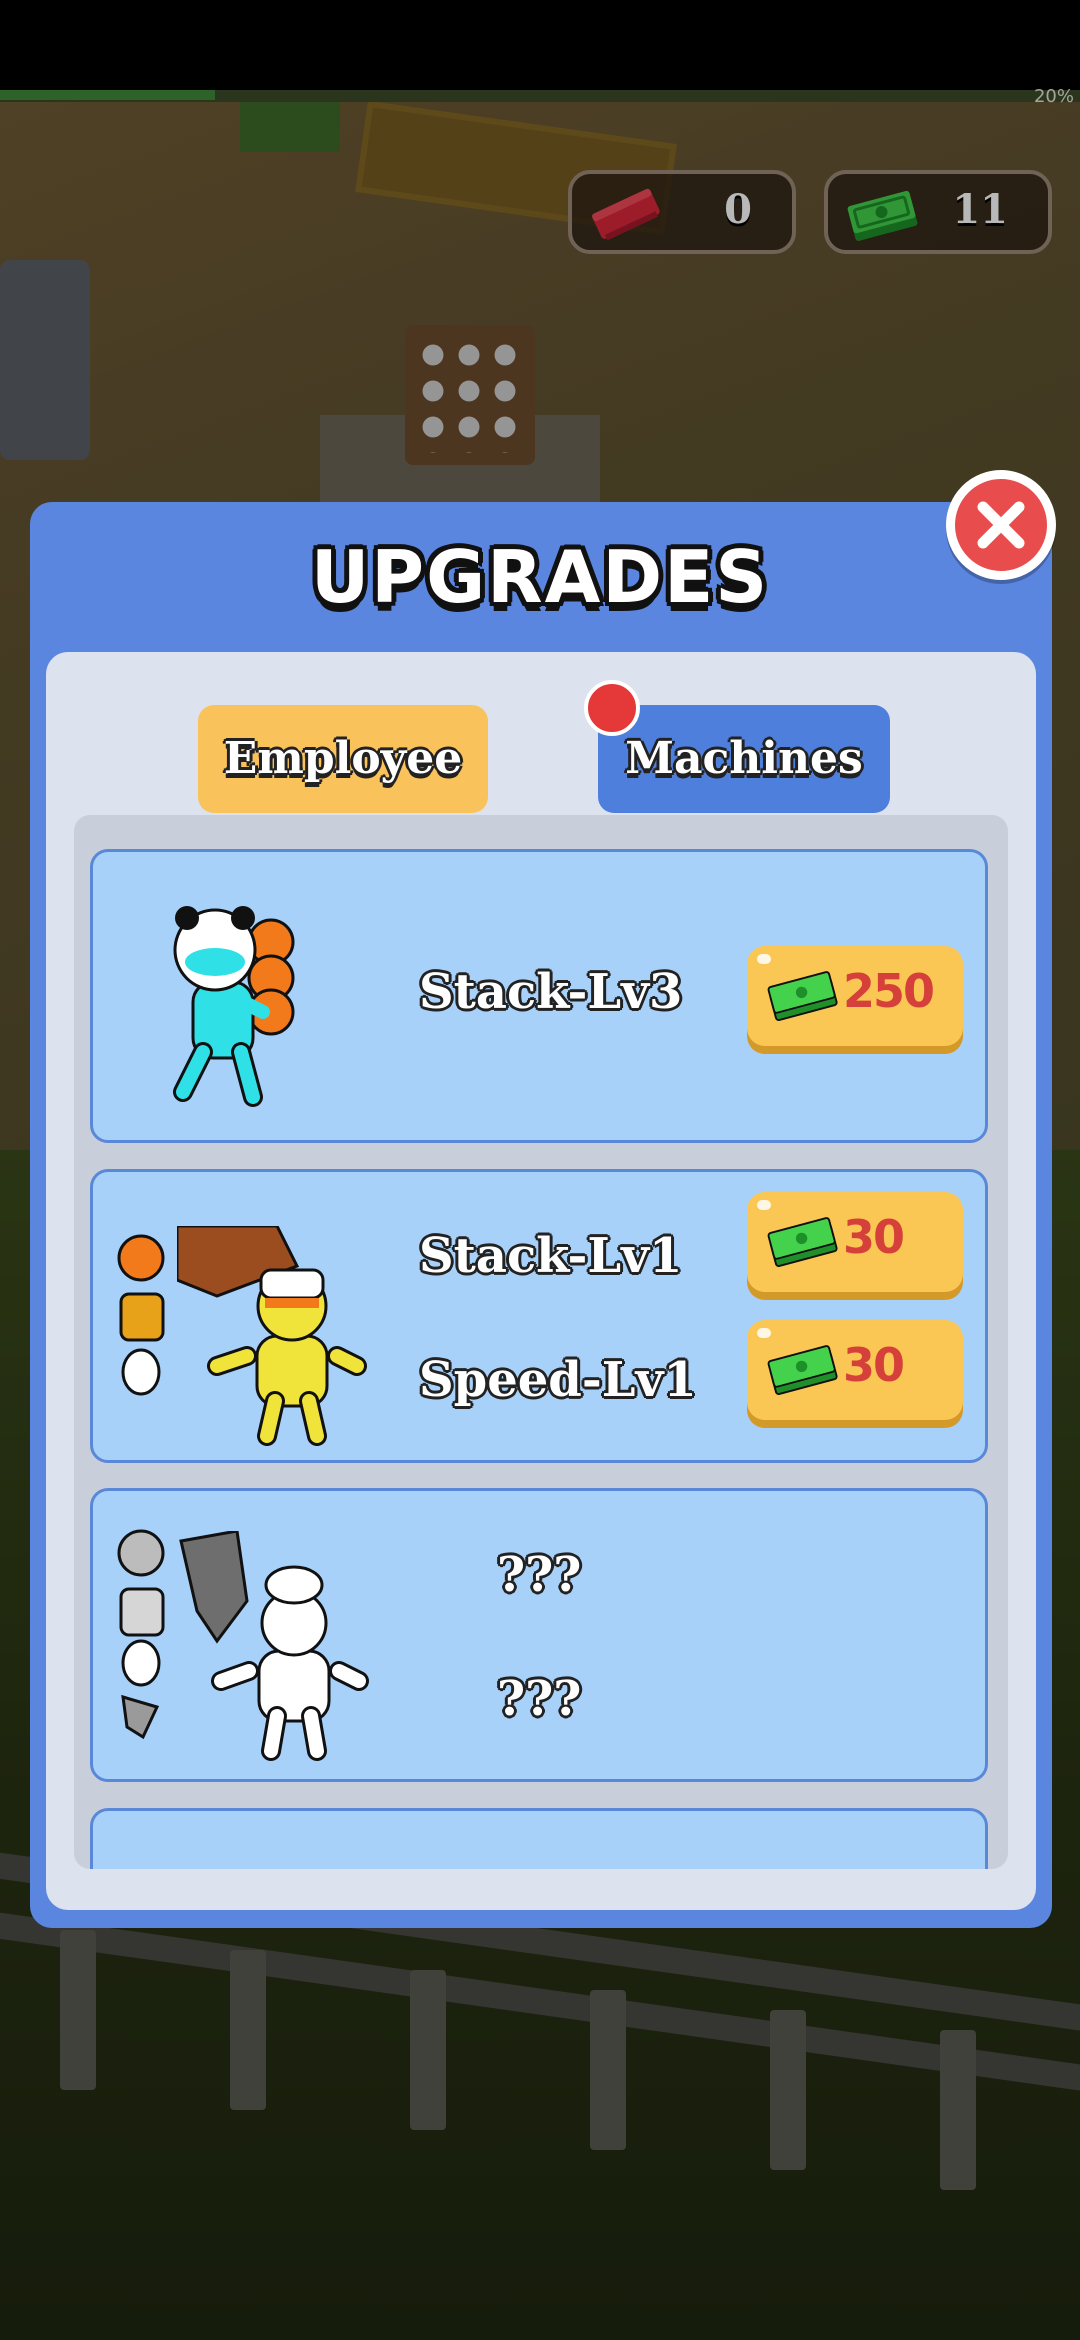 The width and height of the screenshot is (1080, 2340). Describe the element at coordinates (141, 1634) in the screenshot. I see `locked-ingredients-icon` at that location.